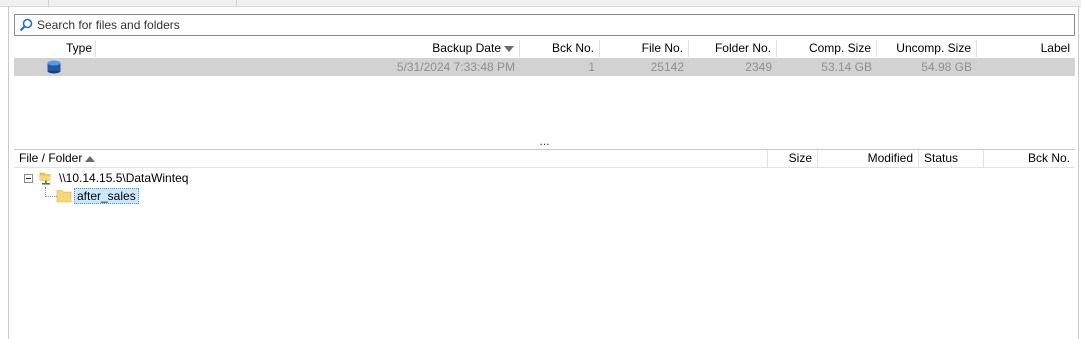 The image size is (1081, 339). Describe the element at coordinates (106, 196) in the screenshot. I see `tree-node-after-sales-label: after_sales` at that location.